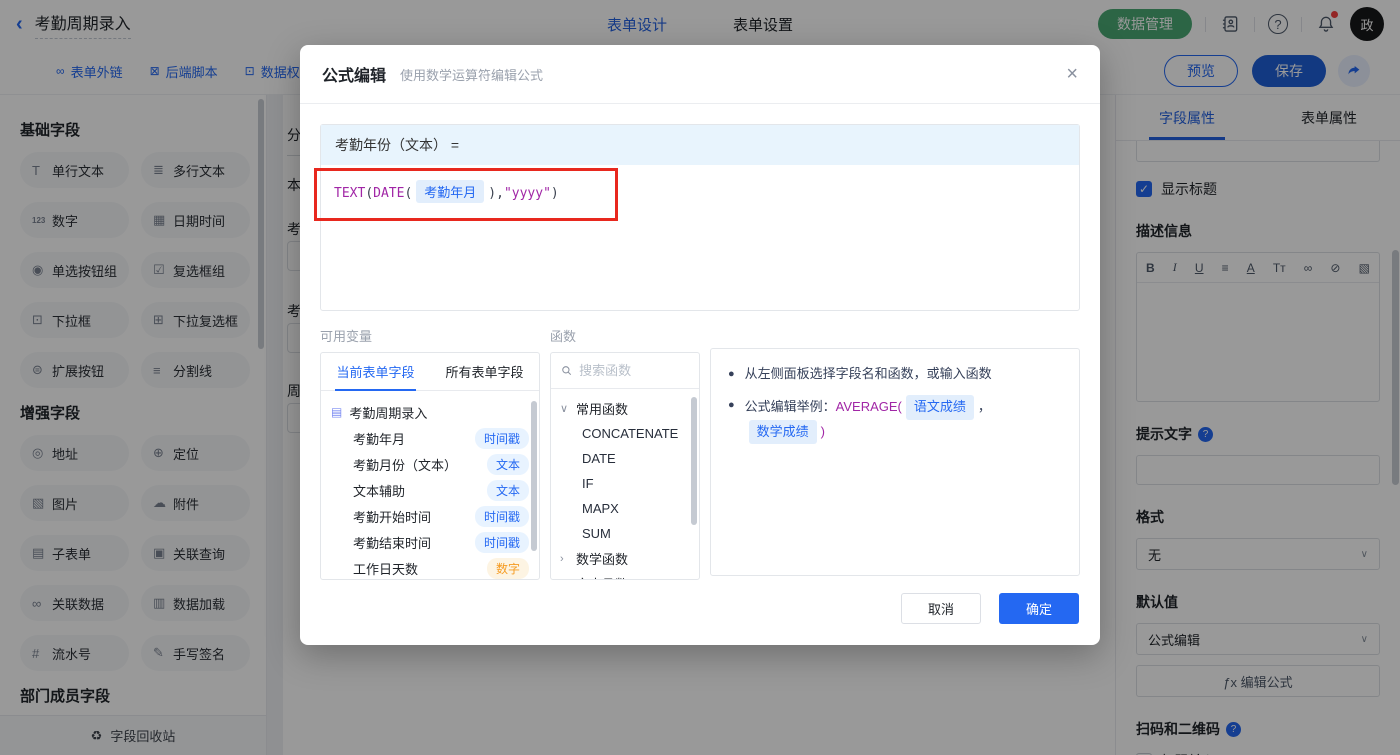 This screenshot has width=1400, height=755. What do you see at coordinates (450, 191) in the screenshot?
I see `formula-variable-chip: 考勤年月` at bounding box center [450, 191].